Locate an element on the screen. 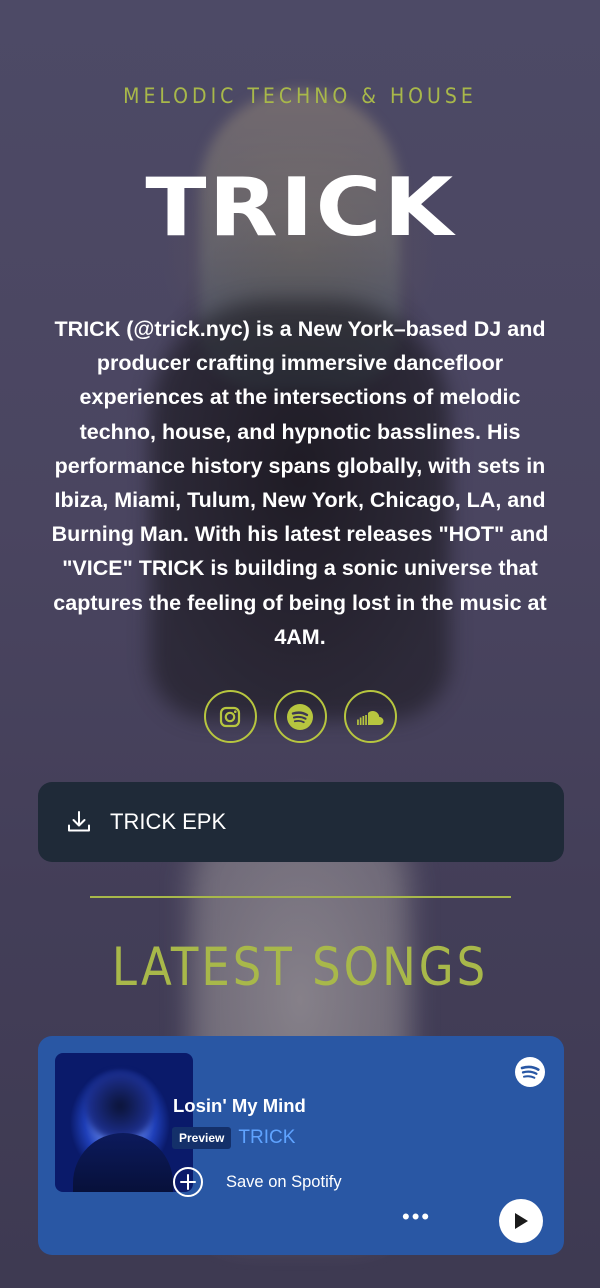  soundcloud-icon is located at coordinates (370, 717).